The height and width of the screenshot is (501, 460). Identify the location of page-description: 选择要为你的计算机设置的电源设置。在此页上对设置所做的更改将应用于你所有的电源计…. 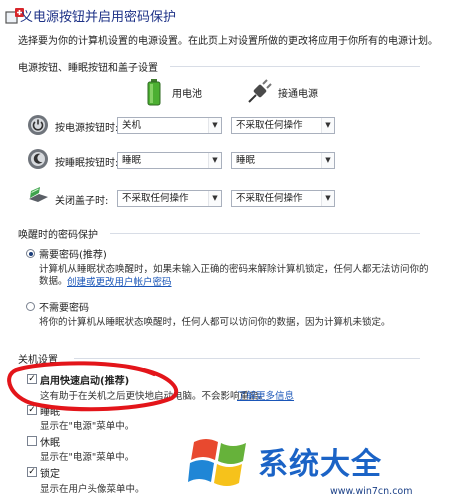
(228, 41).